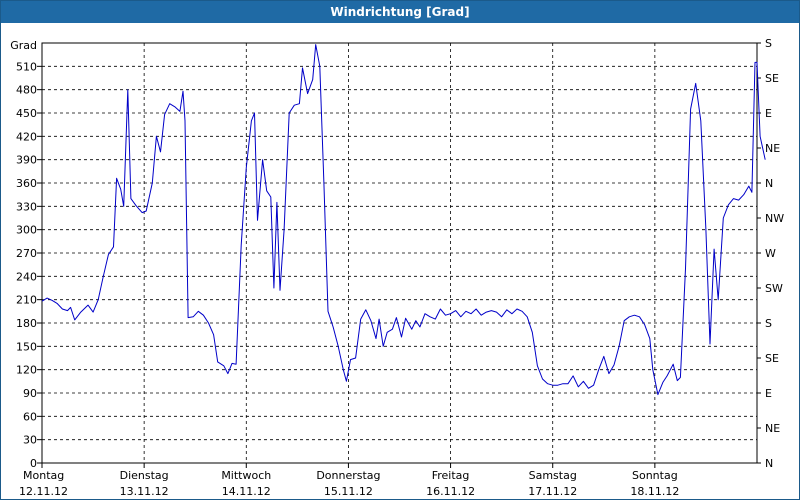 Image resolution: width=800 pixels, height=500 pixels. I want to click on y-tick-label: 330, so click(26, 206).